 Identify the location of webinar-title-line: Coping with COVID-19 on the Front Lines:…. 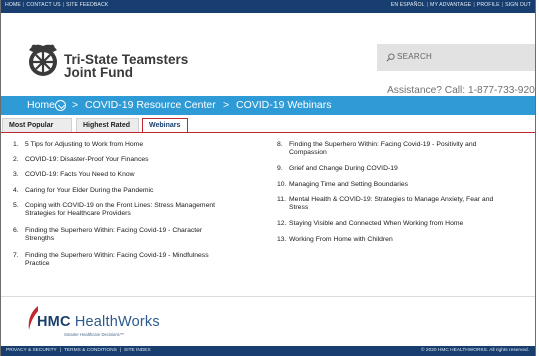
(120, 205).